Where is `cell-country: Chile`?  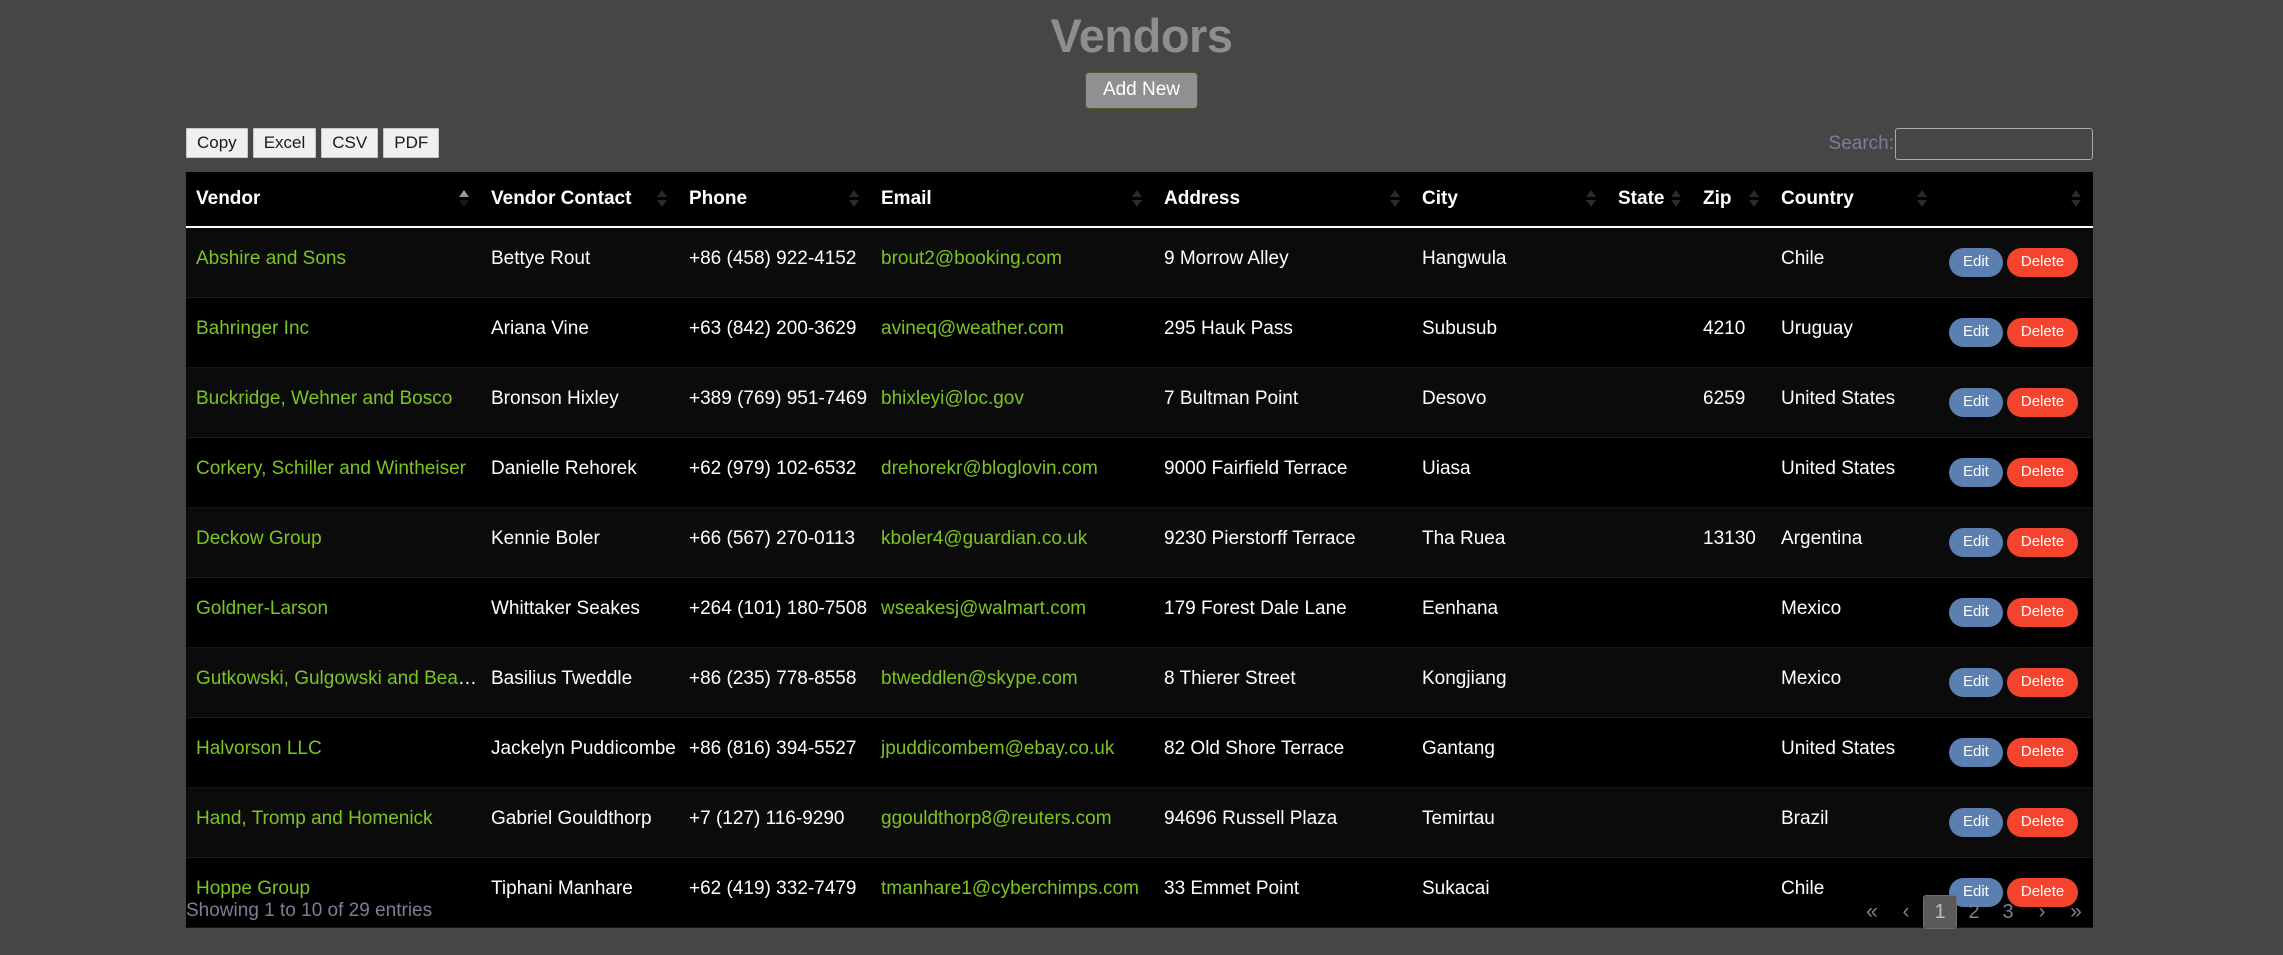
cell-country: Chile is located at coordinates (1855, 262).